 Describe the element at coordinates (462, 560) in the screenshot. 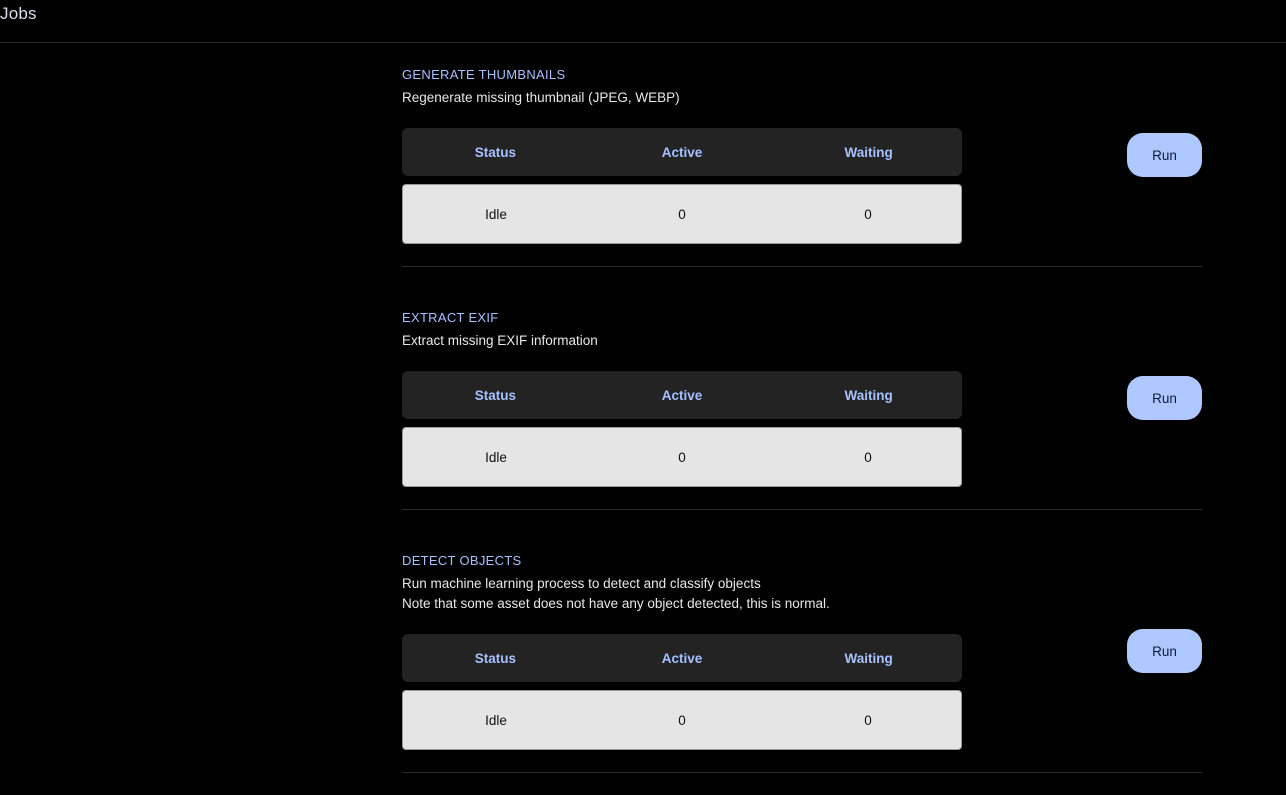

I see `job-title: DETECT OBJECTS` at that location.